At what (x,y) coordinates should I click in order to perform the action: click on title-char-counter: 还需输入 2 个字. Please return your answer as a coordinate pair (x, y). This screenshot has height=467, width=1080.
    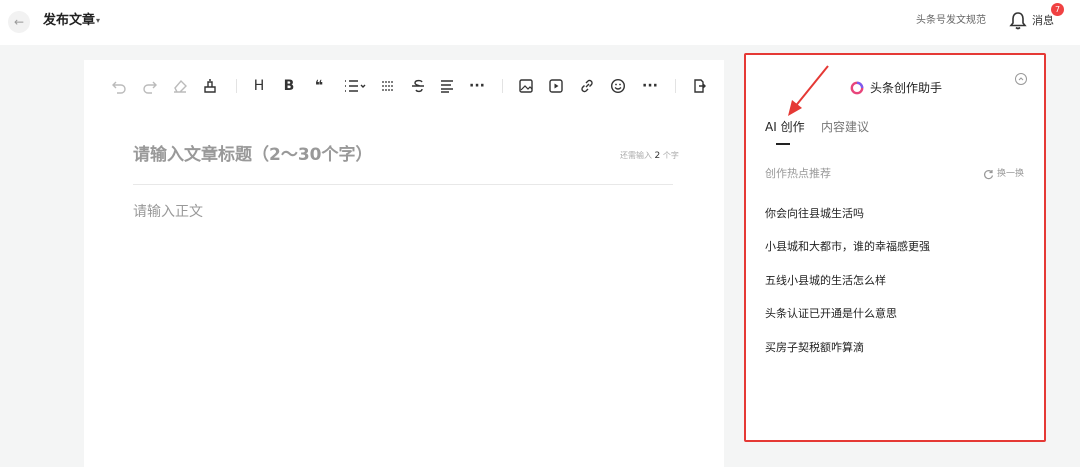
    Looking at the image, I should click on (649, 156).